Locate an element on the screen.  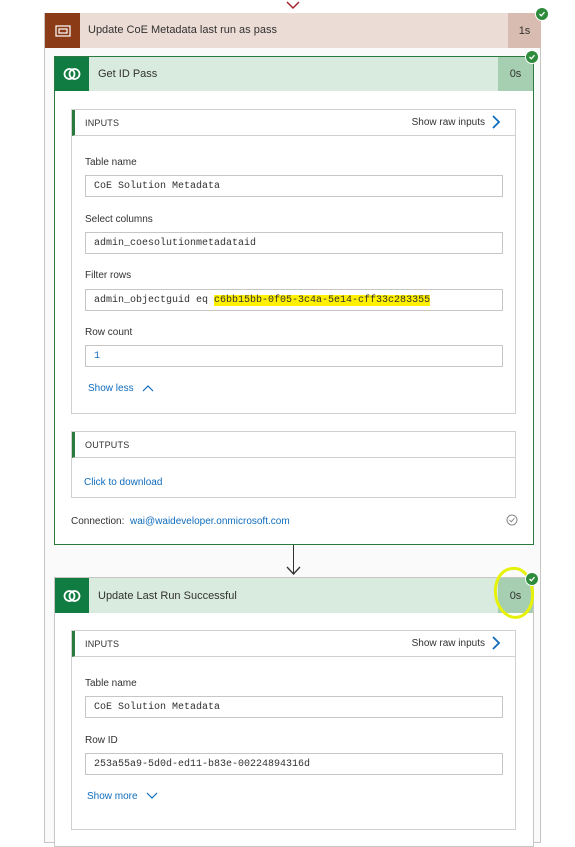
outputs-header: OUTPUTS is located at coordinates (293, 445).